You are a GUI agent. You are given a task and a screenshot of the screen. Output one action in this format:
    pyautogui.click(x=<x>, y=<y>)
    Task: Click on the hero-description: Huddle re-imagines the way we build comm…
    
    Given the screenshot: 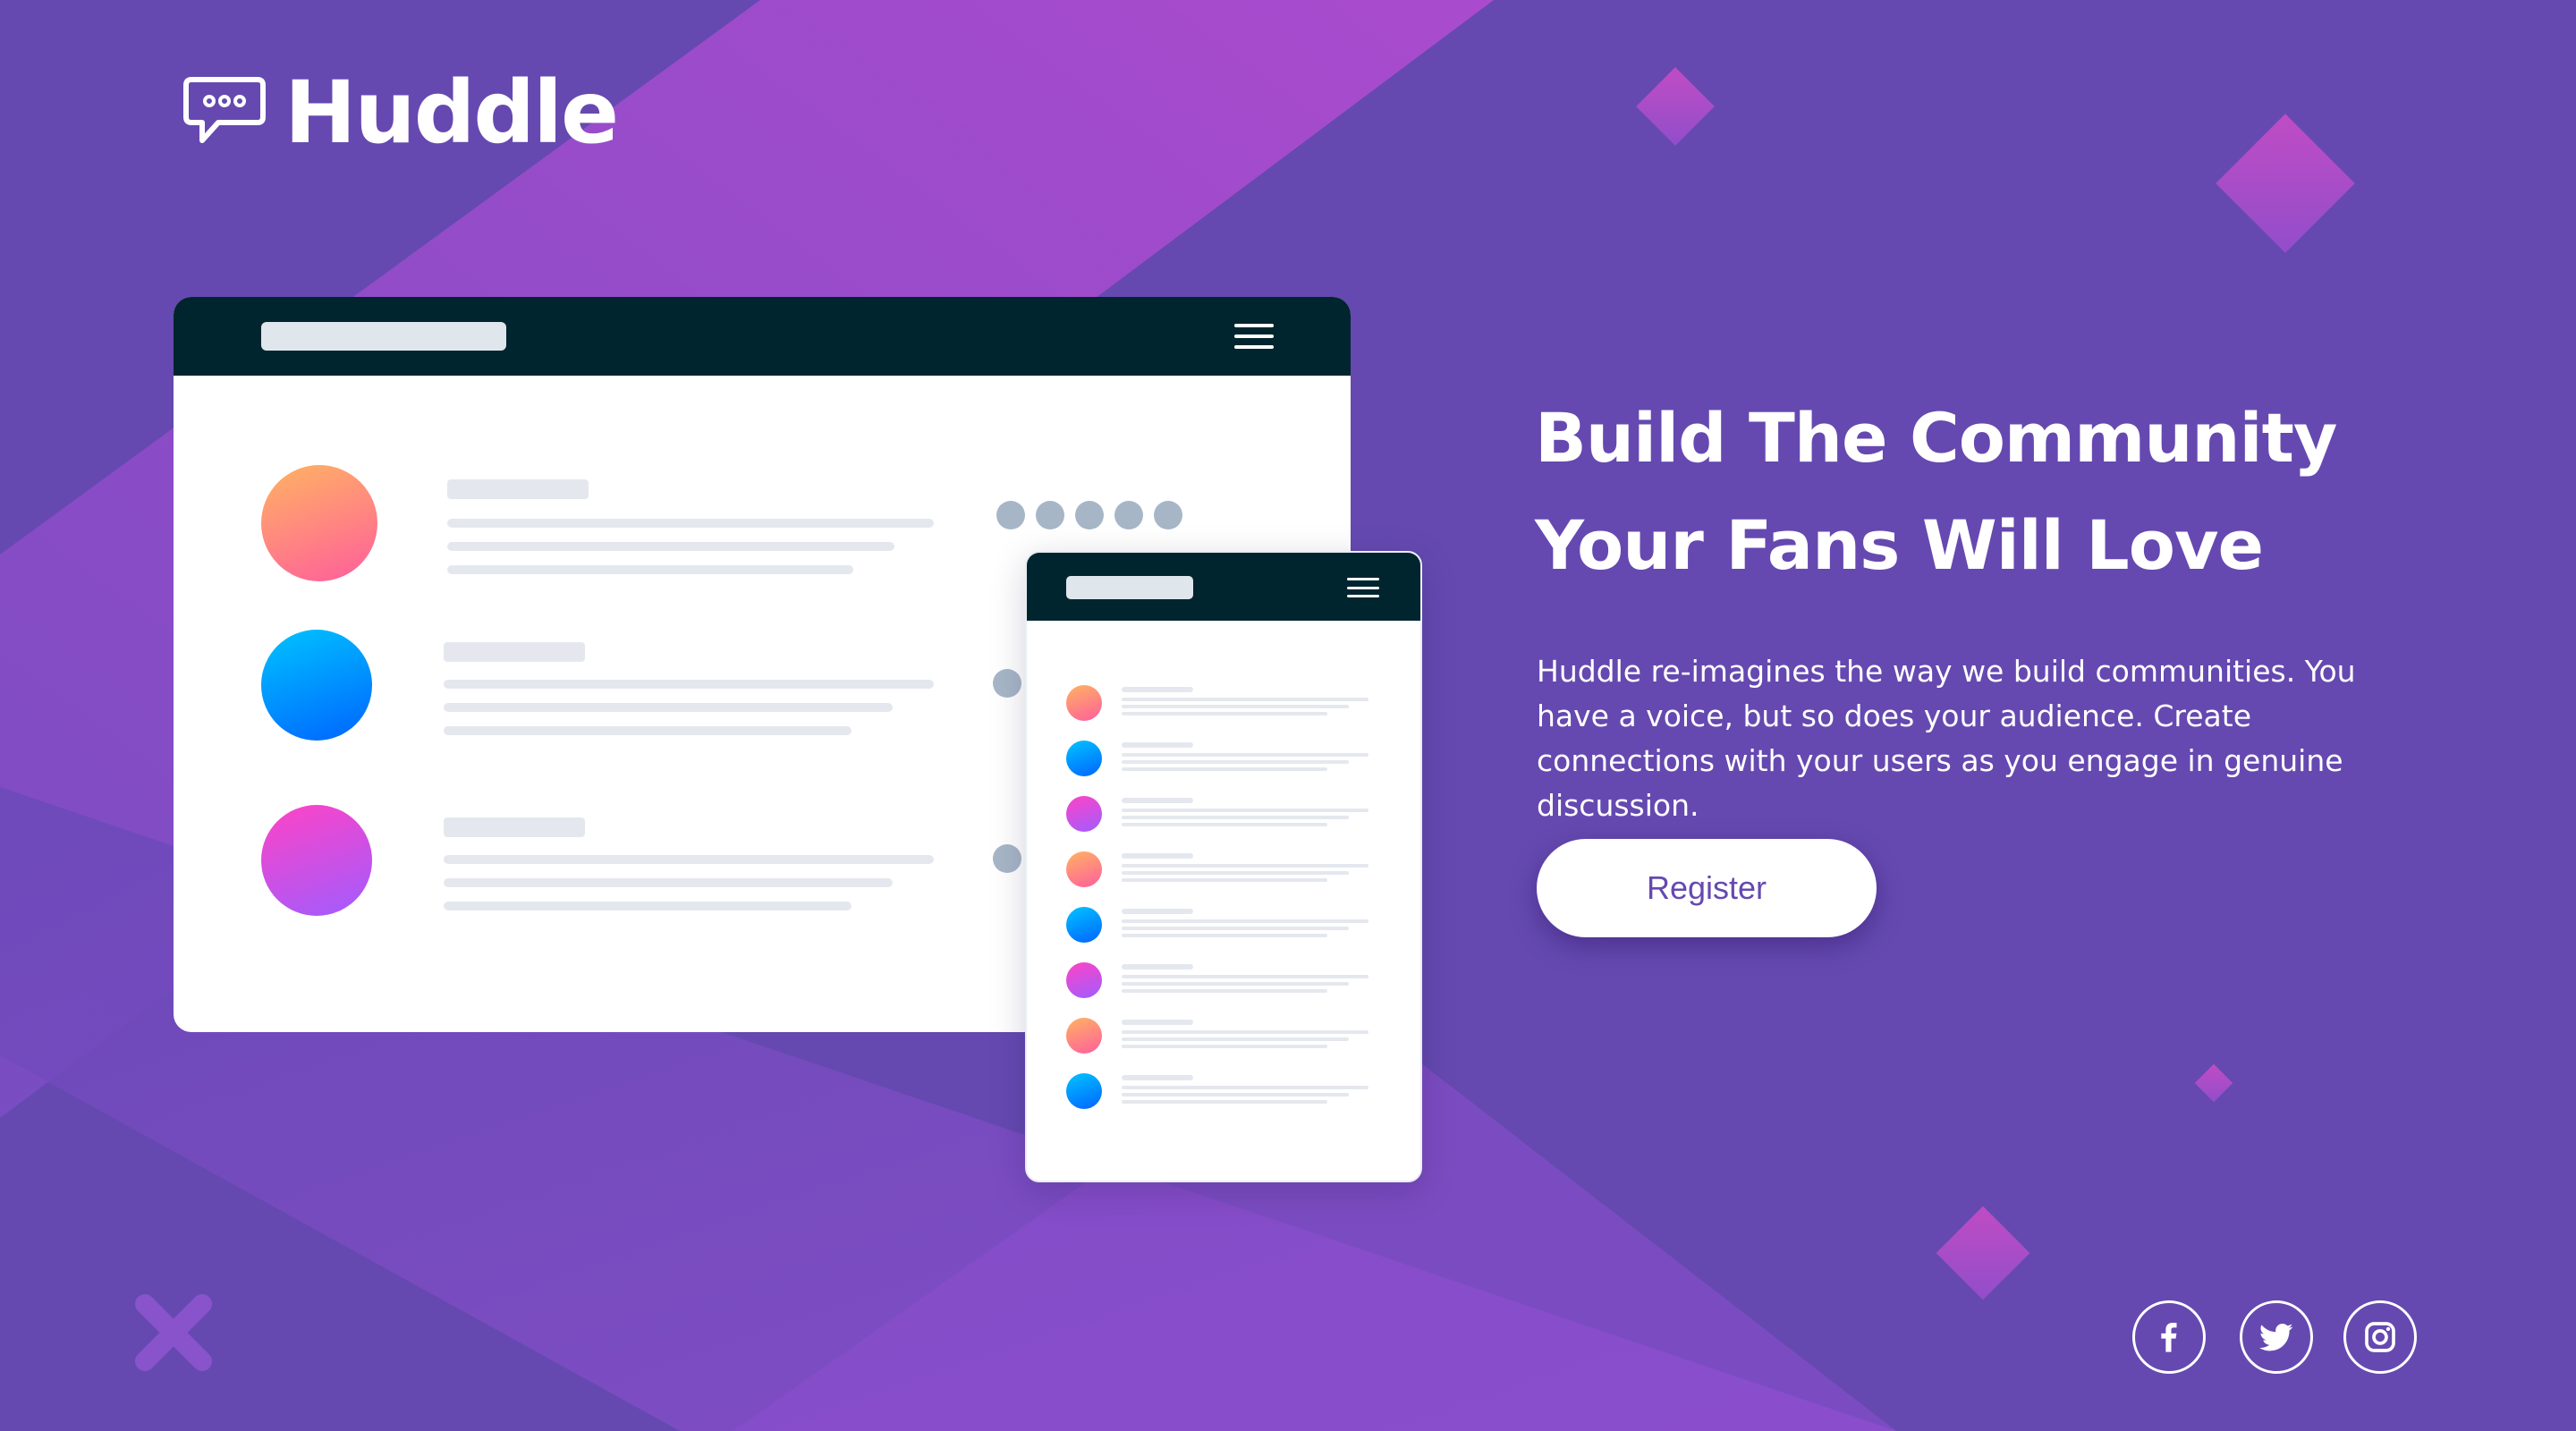 What is the action you would take?
    pyautogui.click(x=1946, y=738)
    